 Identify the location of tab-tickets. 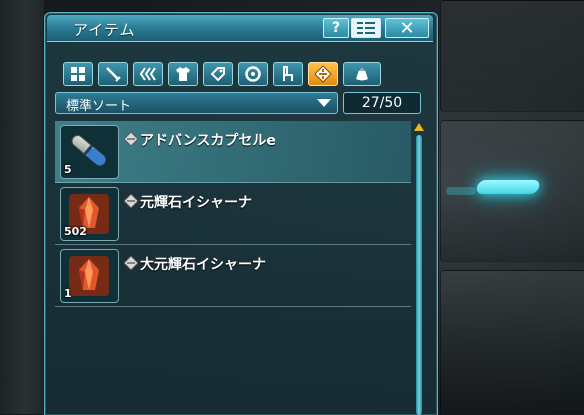
(218, 74).